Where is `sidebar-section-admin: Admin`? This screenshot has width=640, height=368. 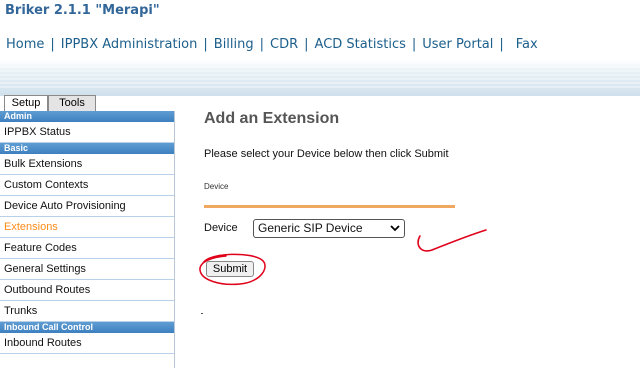 sidebar-section-admin: Admin is located at coordinates (87, 116).